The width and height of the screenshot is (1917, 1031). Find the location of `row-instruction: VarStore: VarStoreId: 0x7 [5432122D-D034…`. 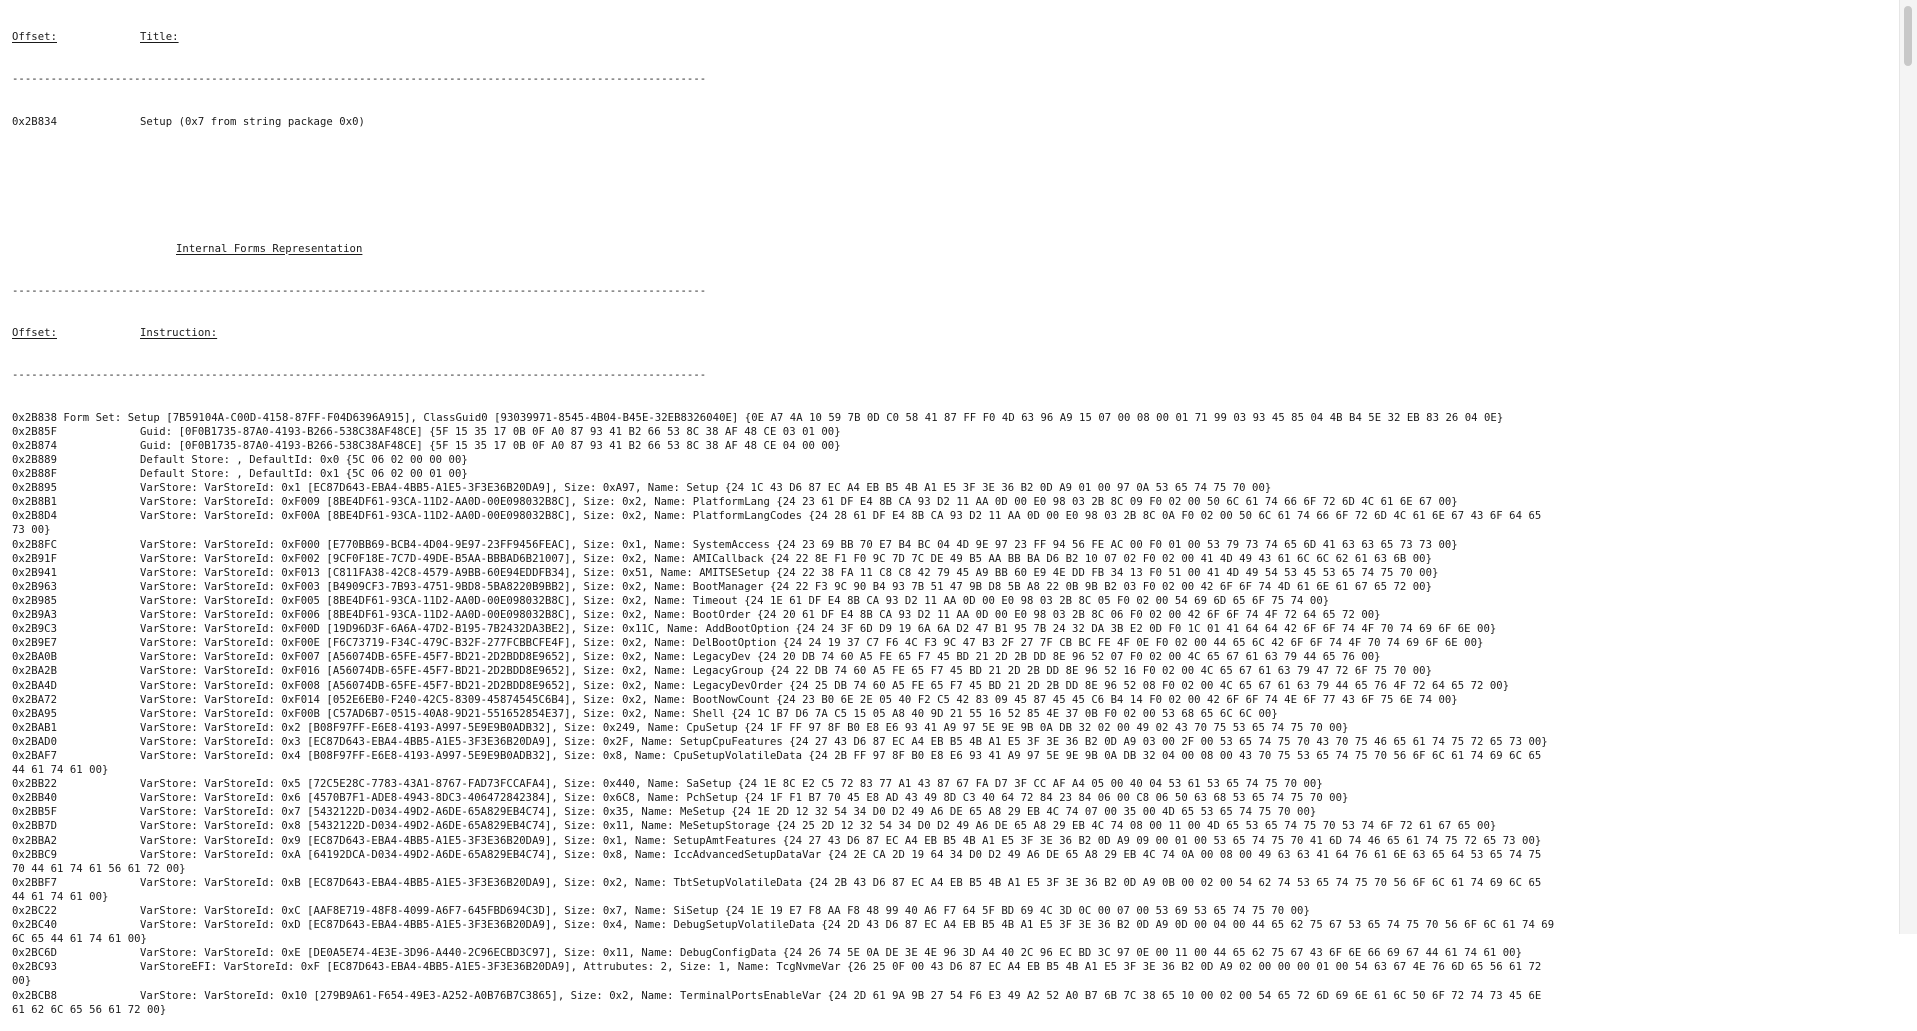

row-instruction: VarStore: VarStoreId: 0x7 [5432122D-D034… is located at coordinates (728, 812).